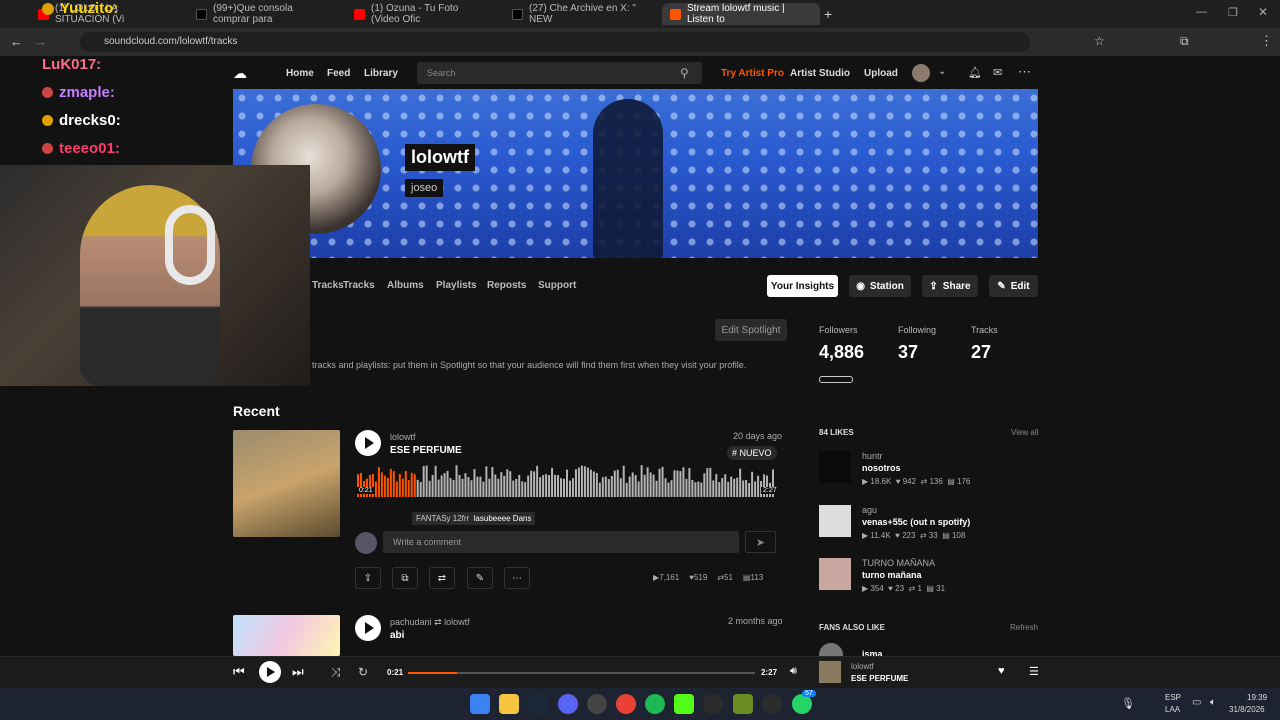 The image size is (1280, 720). What do you see at coordinates (561, 542) in the screenshot?
I see `comment-input: Write a comment` at bounding box center [561, 542].